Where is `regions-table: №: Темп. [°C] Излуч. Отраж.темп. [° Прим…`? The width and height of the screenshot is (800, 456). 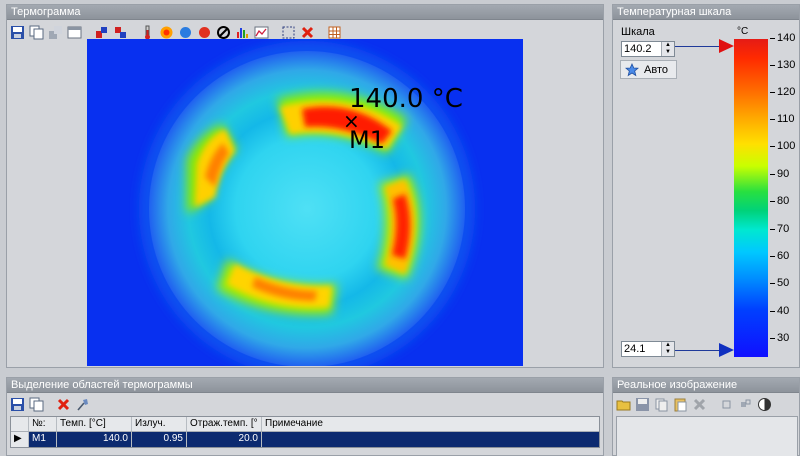
regions-table: №: Темп. [°C] Излуч. Отраж.темп. [° Прим… is located at coordinates (305, 432).